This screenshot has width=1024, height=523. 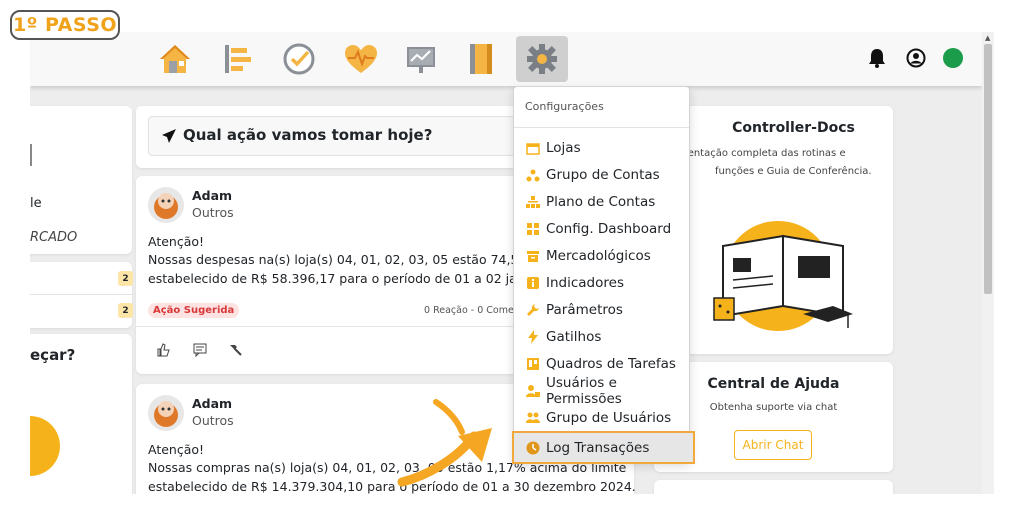 I want to click on menu-item-label: Config. Dashboard, so click(x=609, y=228).